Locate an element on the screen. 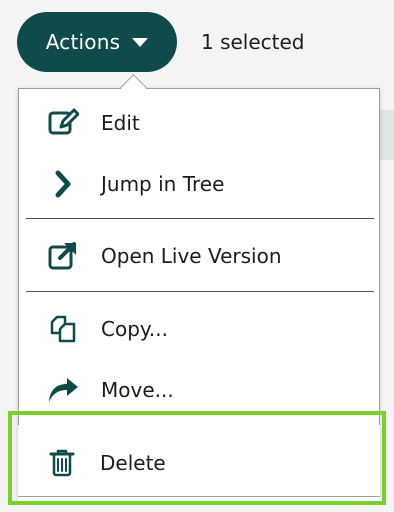  menu-bottom-border is located at coordinates (199, 496).